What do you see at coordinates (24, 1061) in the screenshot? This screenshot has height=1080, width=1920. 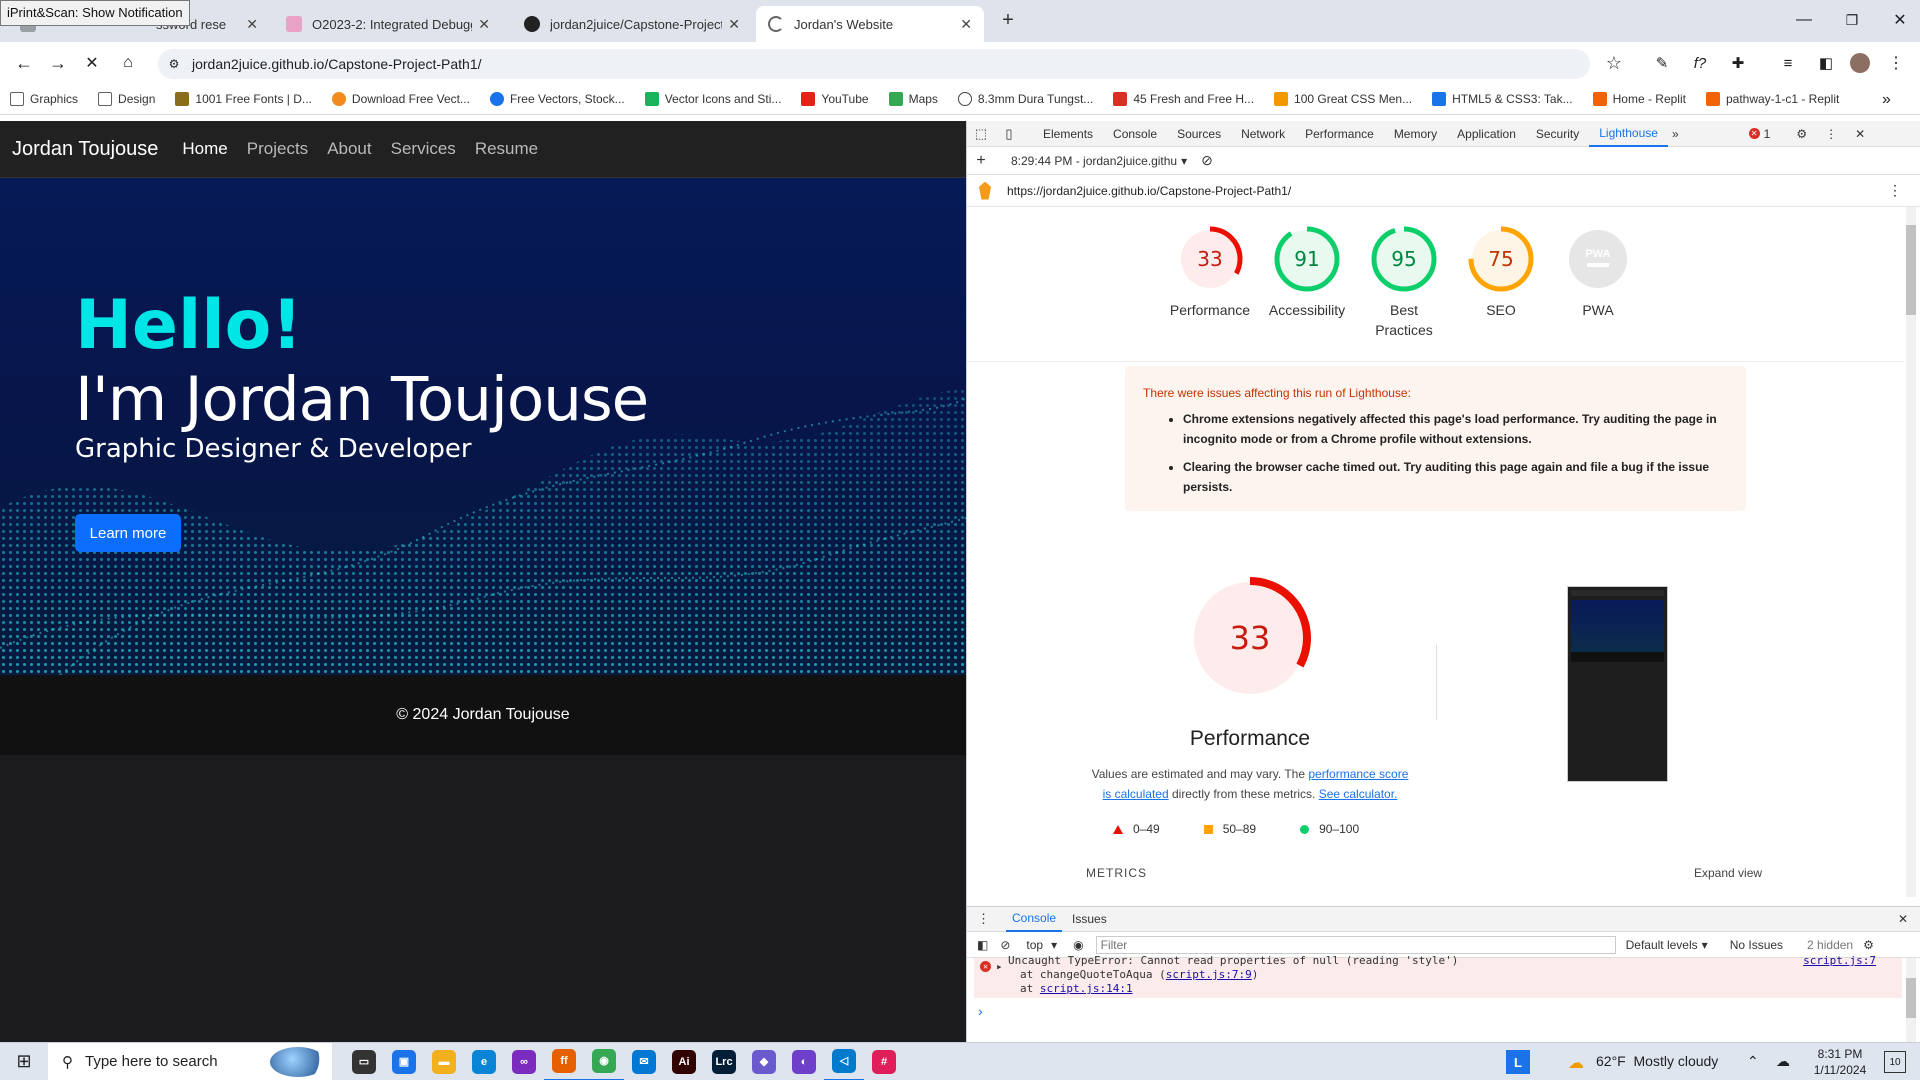 I see `windows-start-icon: ⊞` at bounding box center [24, 1061].